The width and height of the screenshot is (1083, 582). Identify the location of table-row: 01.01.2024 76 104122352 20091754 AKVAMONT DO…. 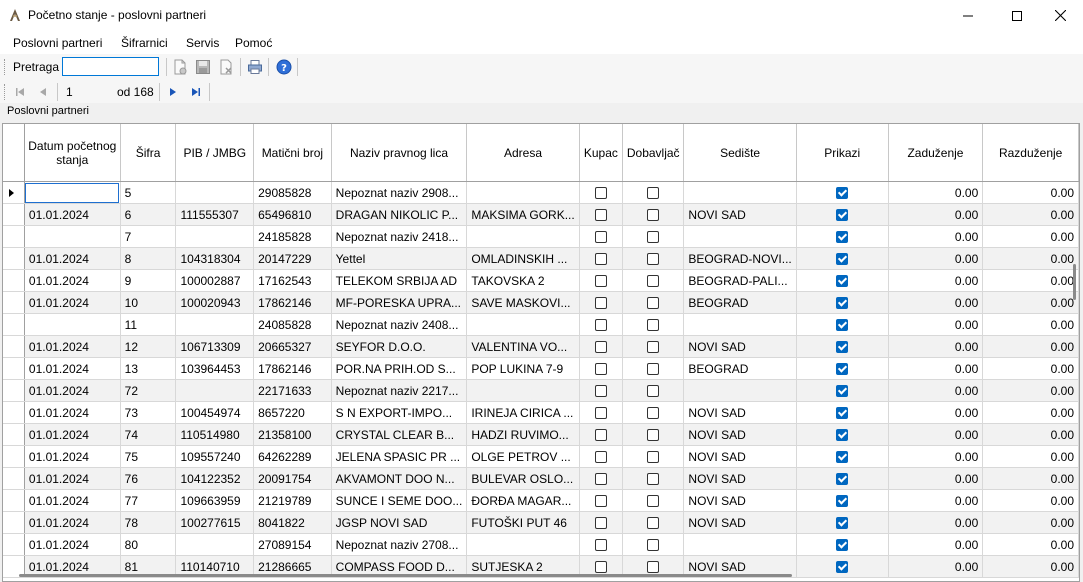
(541, 478).